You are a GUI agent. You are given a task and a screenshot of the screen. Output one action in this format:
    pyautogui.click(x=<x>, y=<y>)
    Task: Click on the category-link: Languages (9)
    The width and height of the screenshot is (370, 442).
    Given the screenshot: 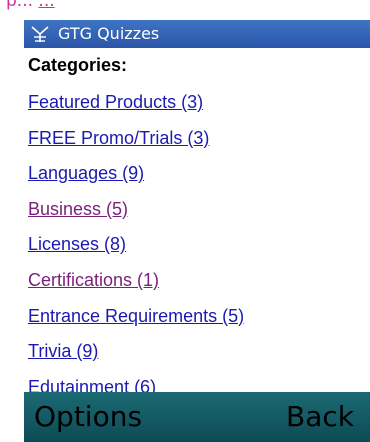 What is the action you would take?
    pyautogui.click(x=86, y=173)
    